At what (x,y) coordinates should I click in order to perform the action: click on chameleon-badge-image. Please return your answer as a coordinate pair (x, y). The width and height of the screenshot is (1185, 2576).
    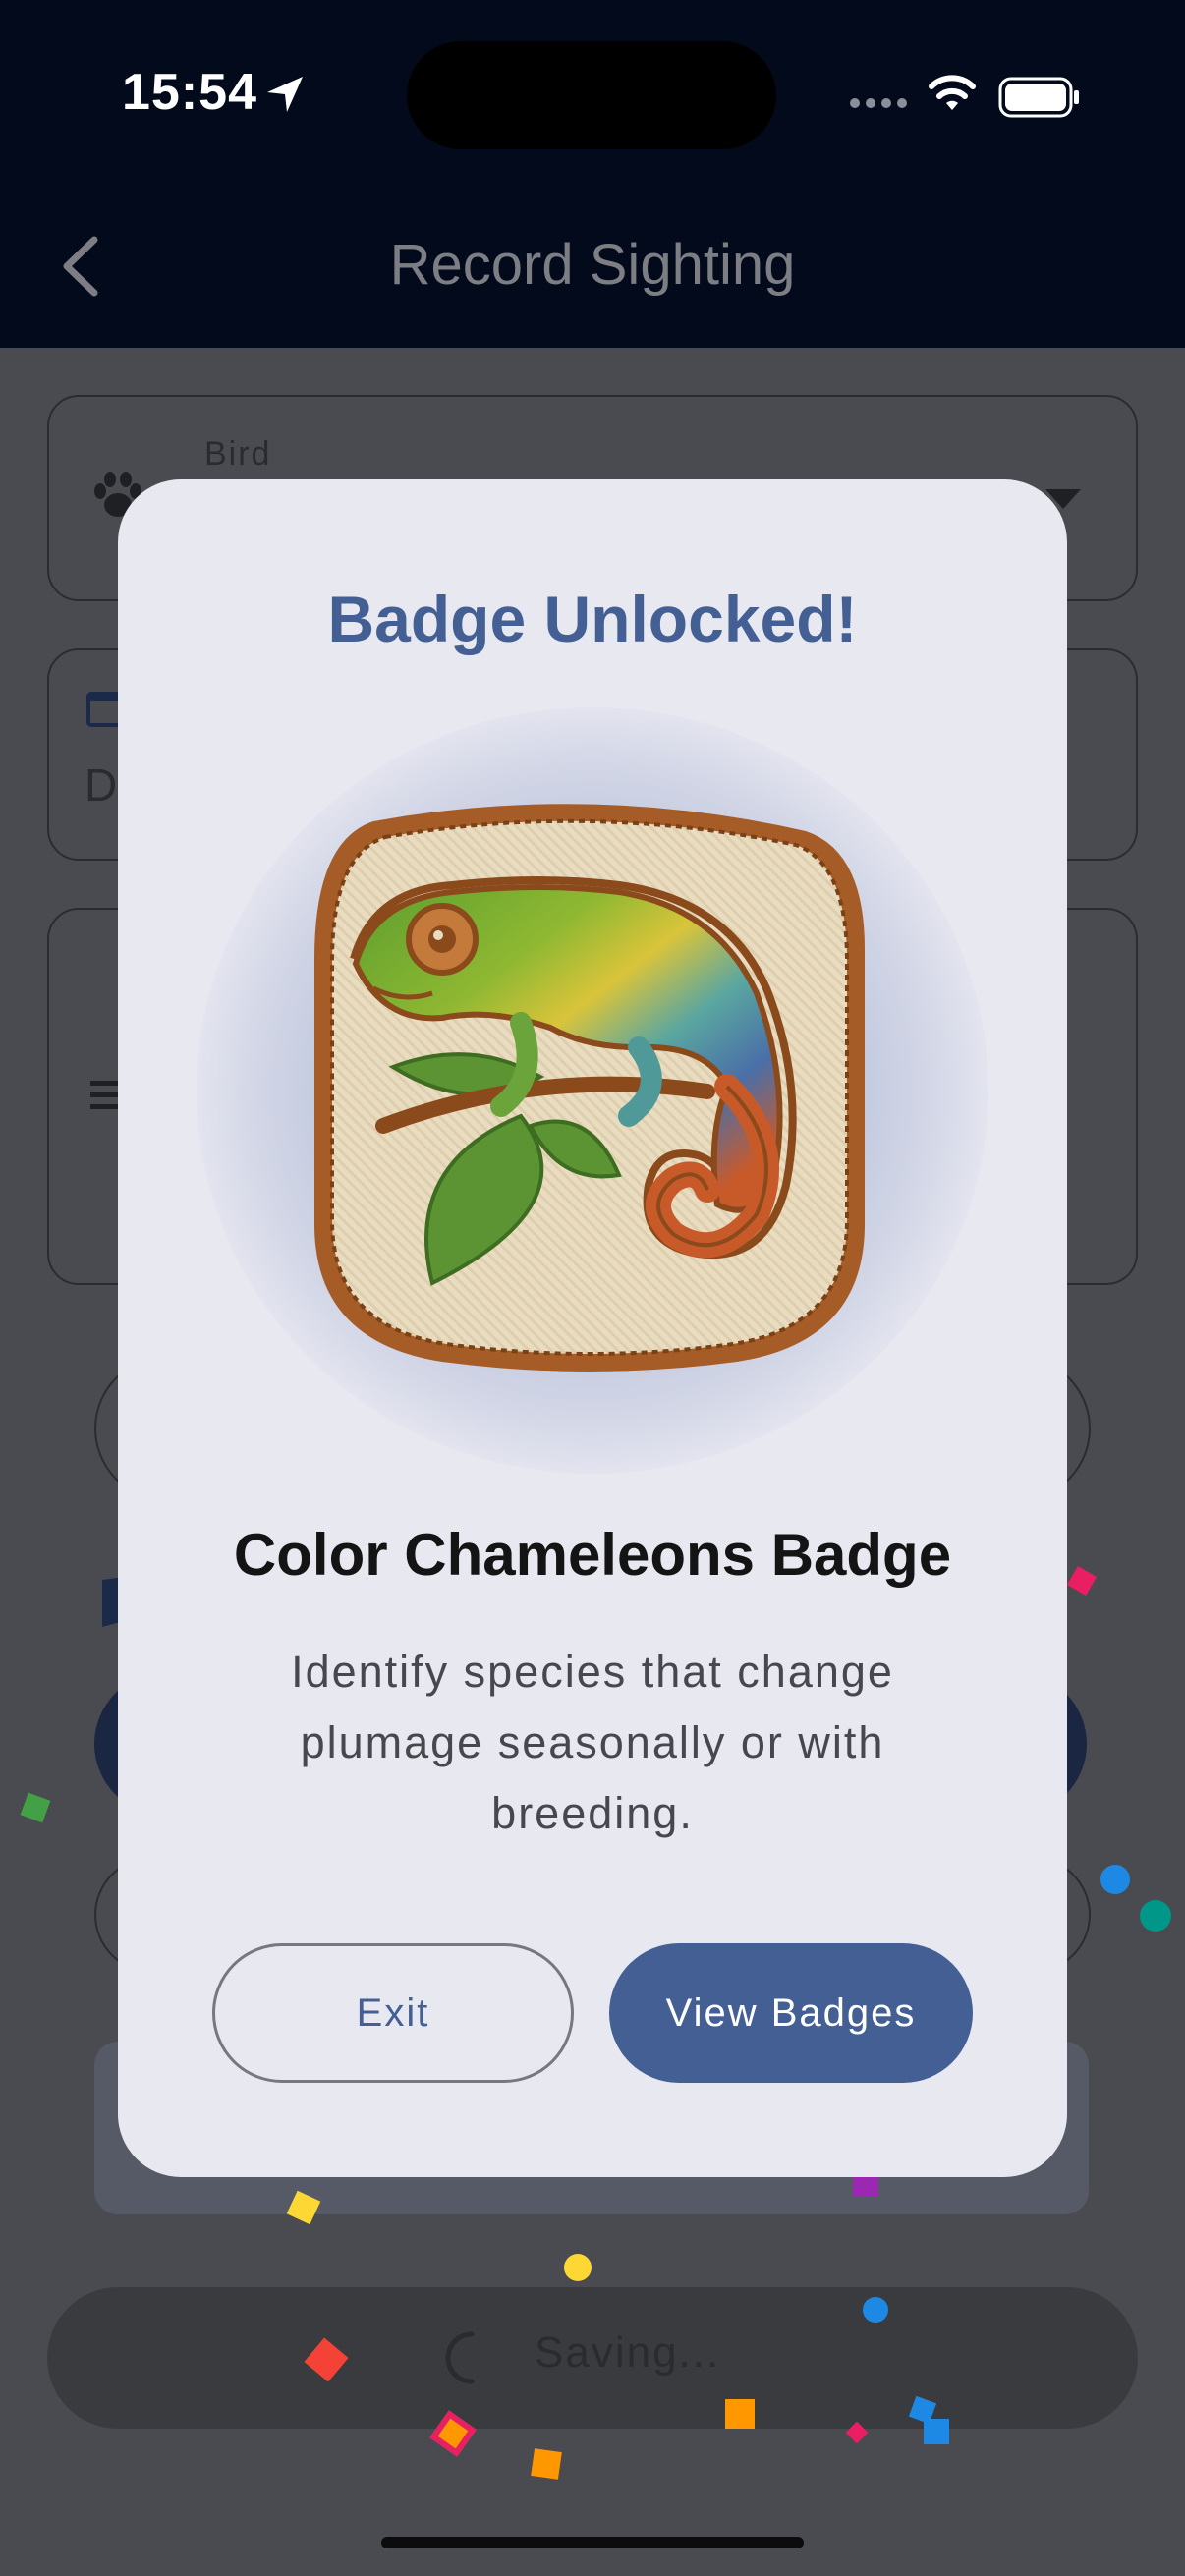
    Looking at the image, I should click on (590, 1088).